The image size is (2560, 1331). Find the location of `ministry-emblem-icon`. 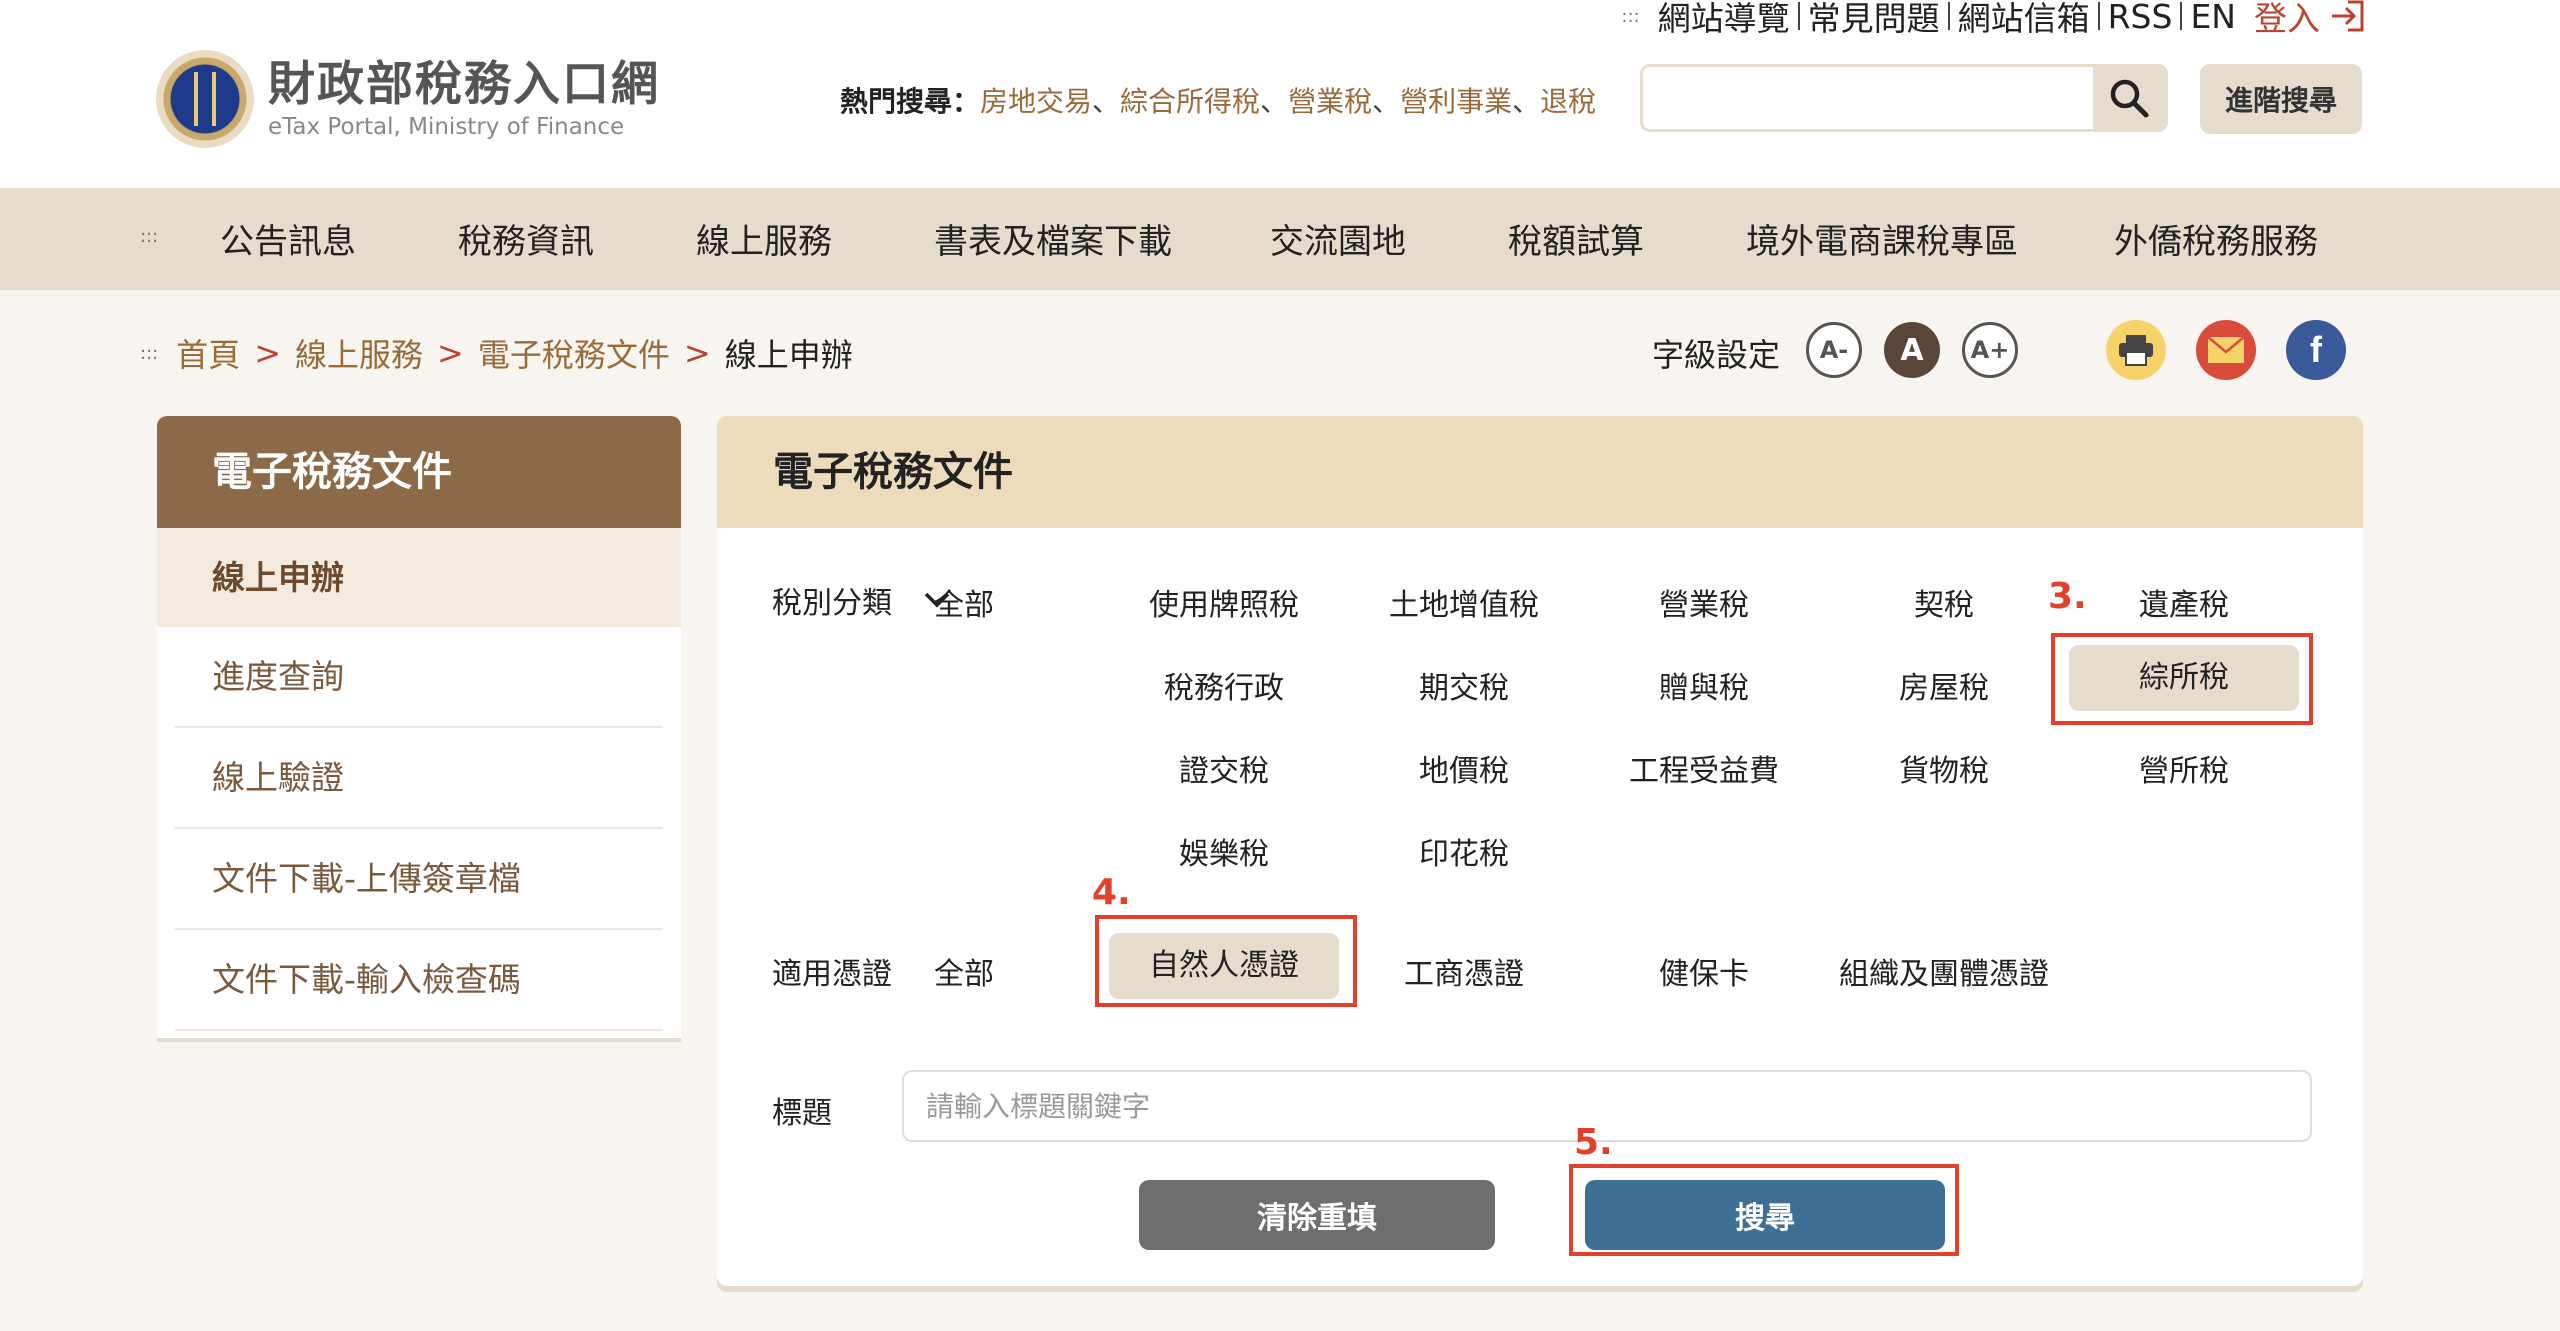

ministry-emblem-icon is located at coordinates (205, 99).